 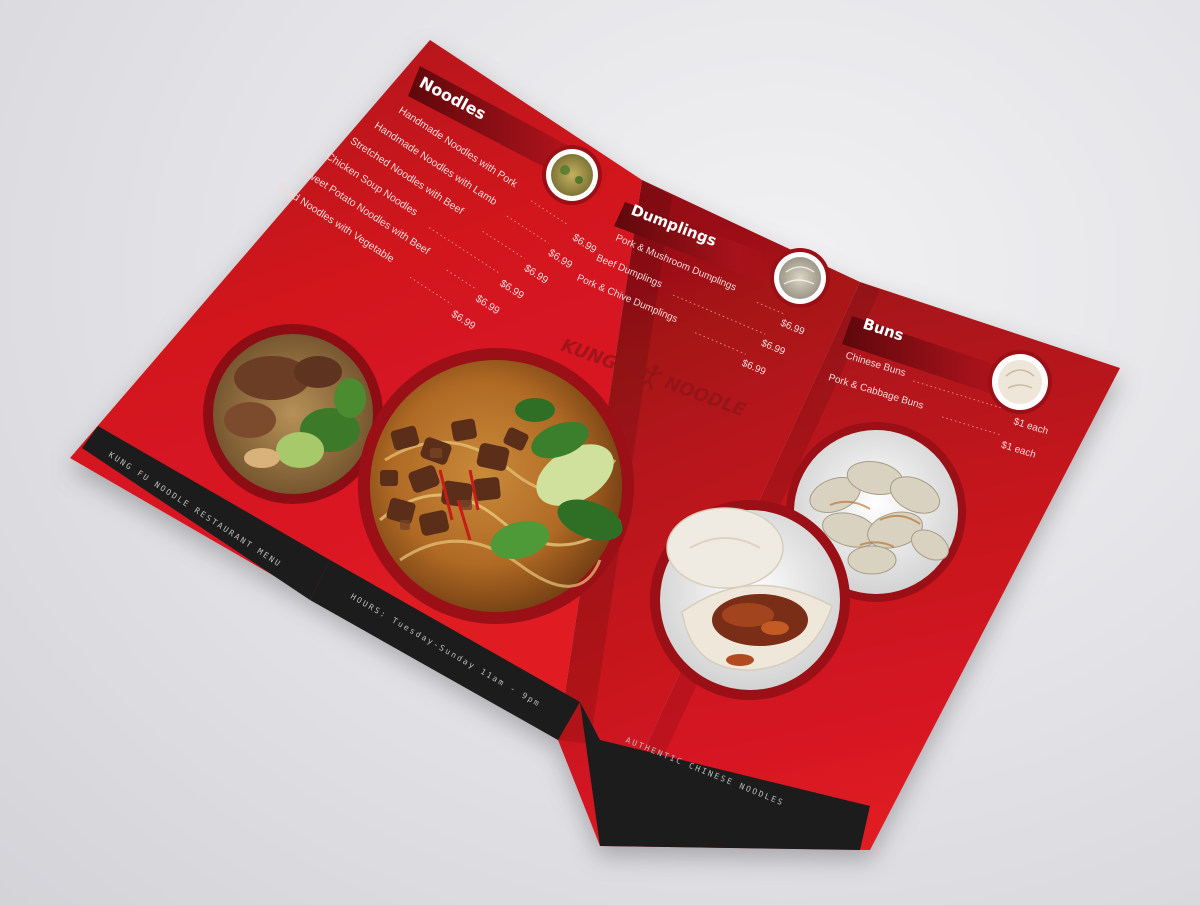 I want to click on beef-noodle-photo, so click(x=293, y=414).